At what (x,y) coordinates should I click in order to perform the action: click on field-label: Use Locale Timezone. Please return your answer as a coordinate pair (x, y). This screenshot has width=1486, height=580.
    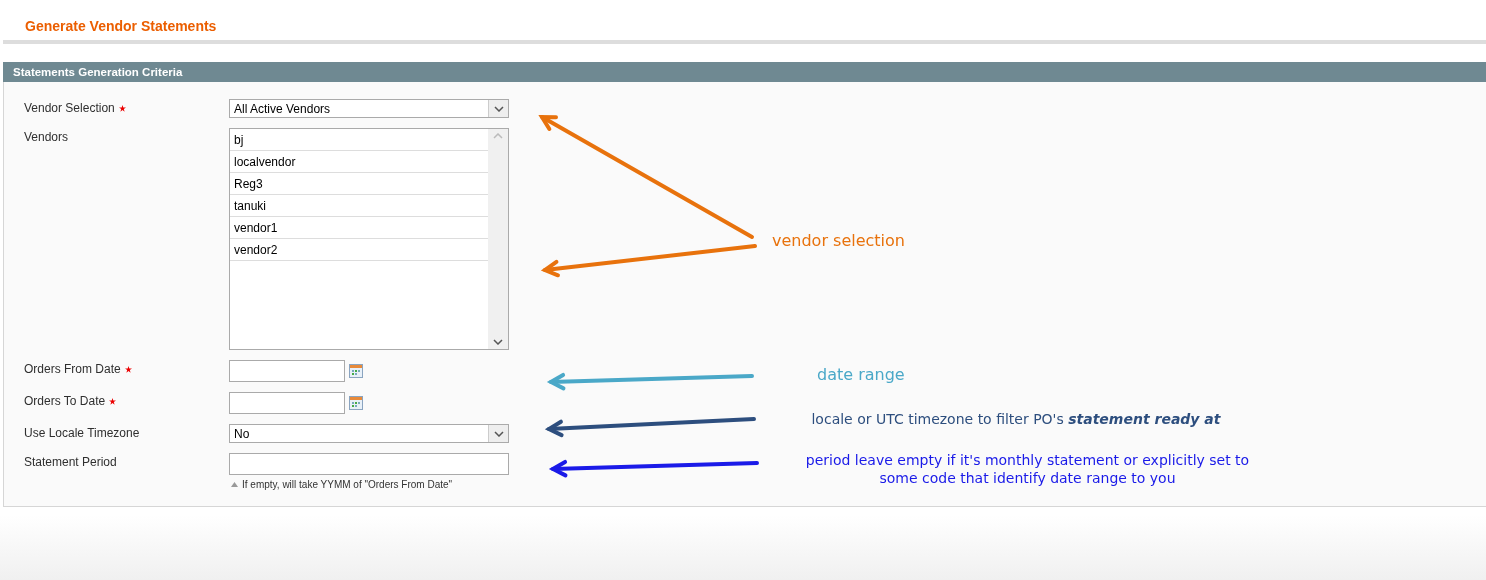
    Looking at the image, I should click on (82, 433).